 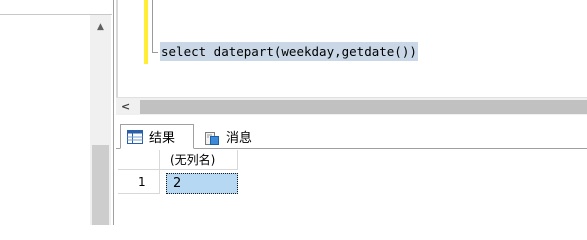 I want to click on outline-guide-tick, so click(x=155, y=52).